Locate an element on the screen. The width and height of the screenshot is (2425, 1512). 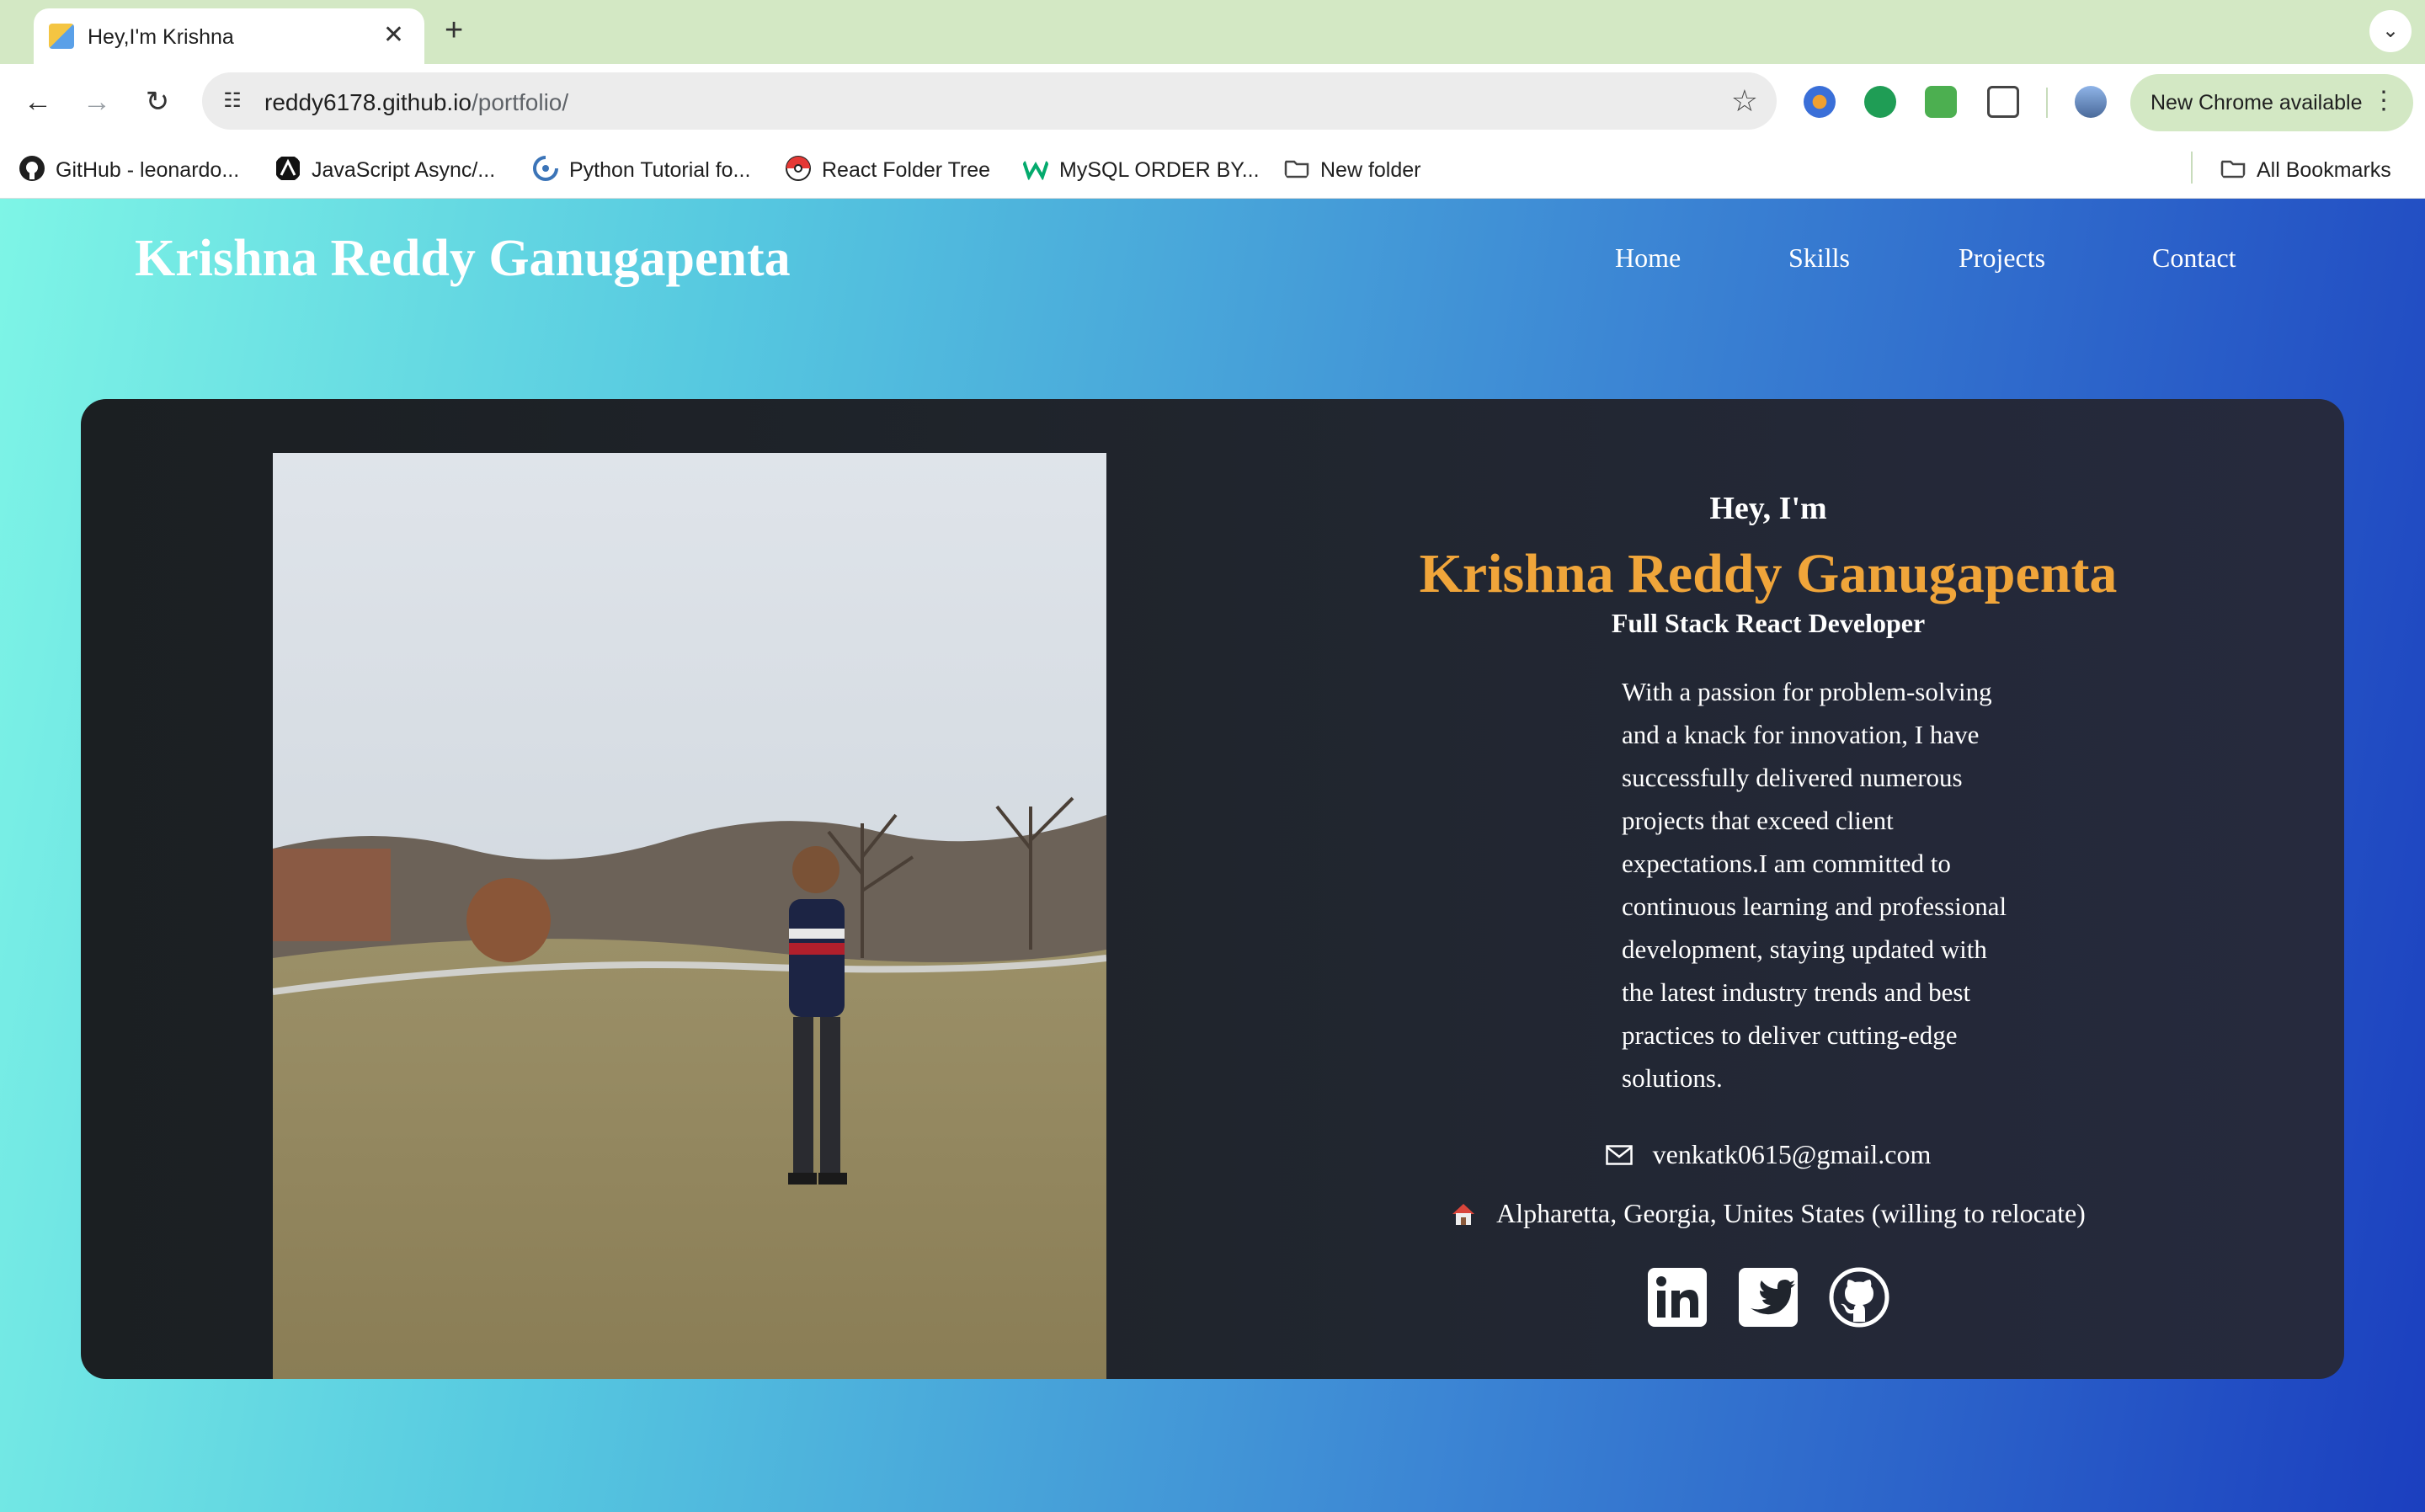
bookmarks-divider is located at coordinates (2192, 168).